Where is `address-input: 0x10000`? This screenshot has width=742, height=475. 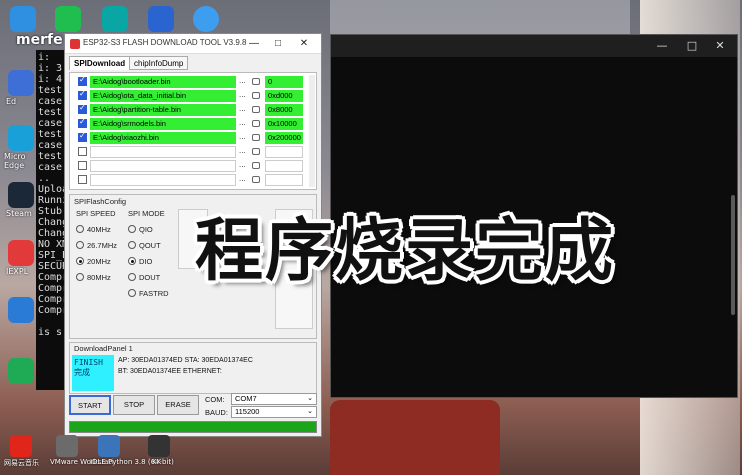
address-input: 0x10000 is located at coordinates (284, 124).